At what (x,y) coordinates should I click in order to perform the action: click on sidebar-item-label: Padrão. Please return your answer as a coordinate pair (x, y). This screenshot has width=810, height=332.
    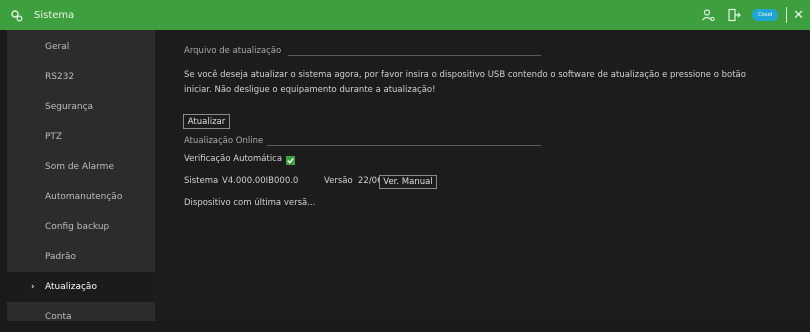
    Looking at the image, I should click on (60, 257).